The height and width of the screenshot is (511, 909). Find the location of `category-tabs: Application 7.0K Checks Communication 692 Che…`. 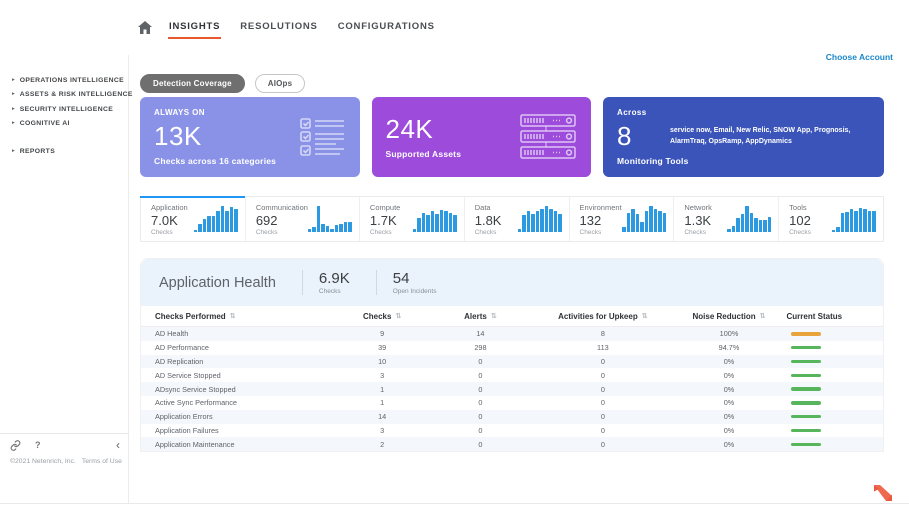

category-tabs: Application 7.0K Checks Communication 692 Che… is located at coordinates (512, 219).